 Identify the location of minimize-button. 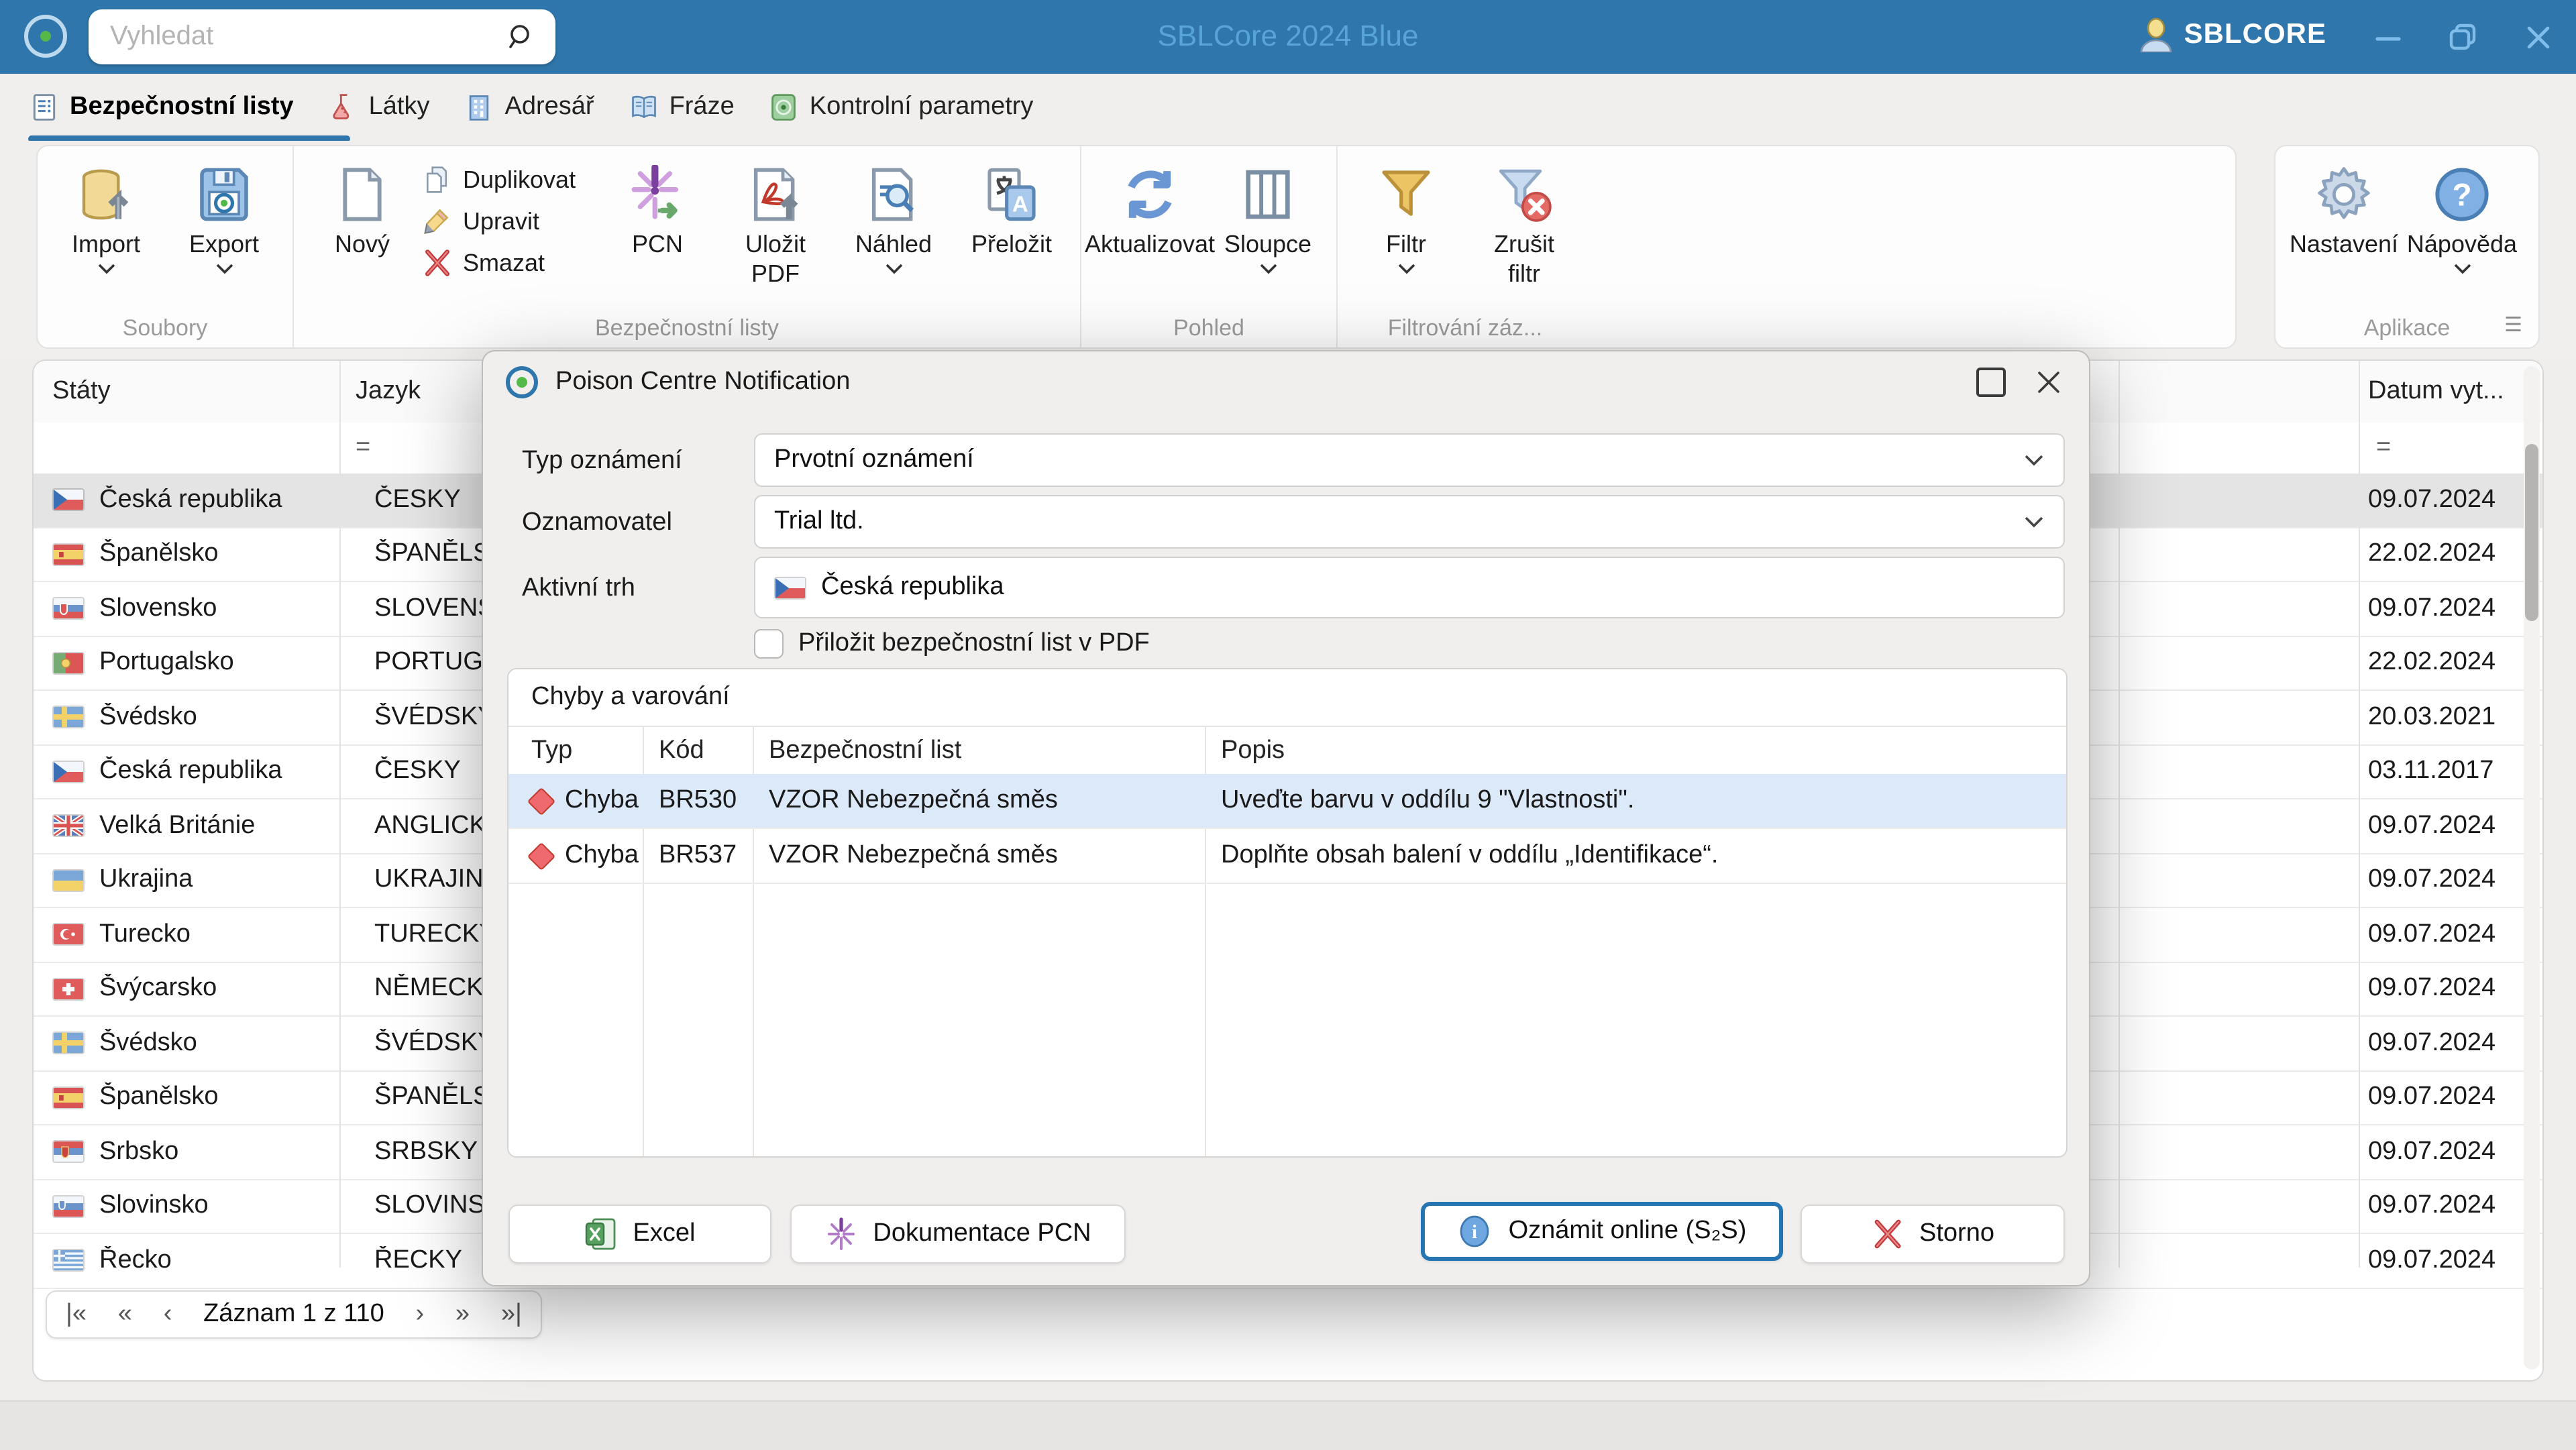
(2388, 37).